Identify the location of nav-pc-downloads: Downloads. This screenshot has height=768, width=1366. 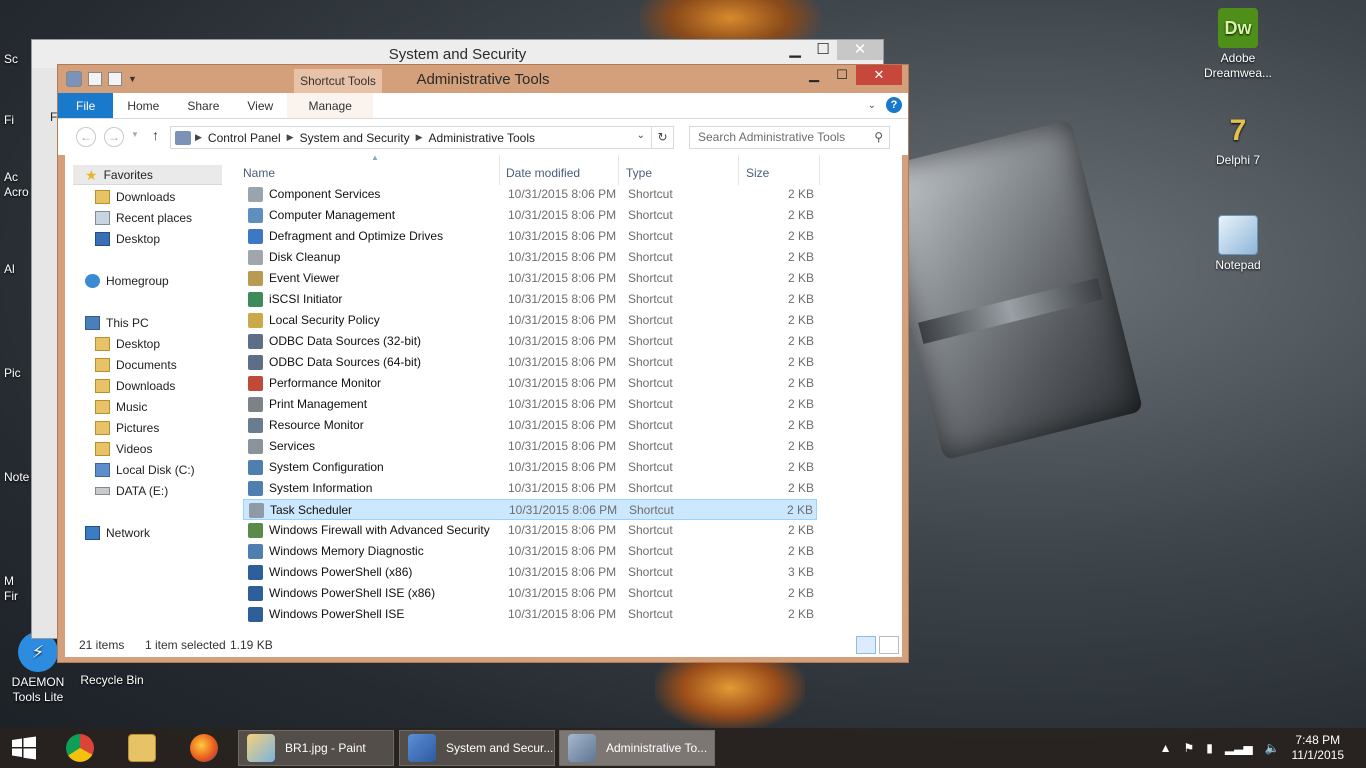
(135, 386).